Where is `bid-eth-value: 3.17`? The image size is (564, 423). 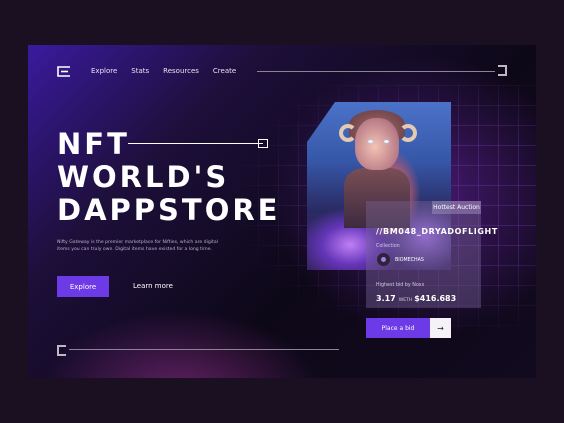
bid-eth-value: 3.17 is located at coordinates (386, 298).